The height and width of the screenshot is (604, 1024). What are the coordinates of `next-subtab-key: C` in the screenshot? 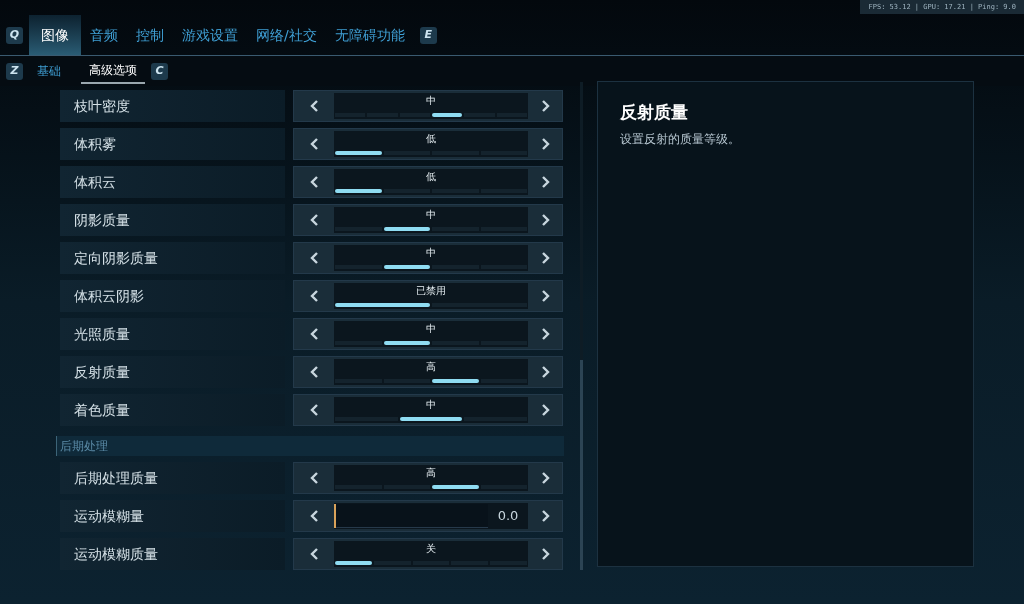 It's located at (159, 71).